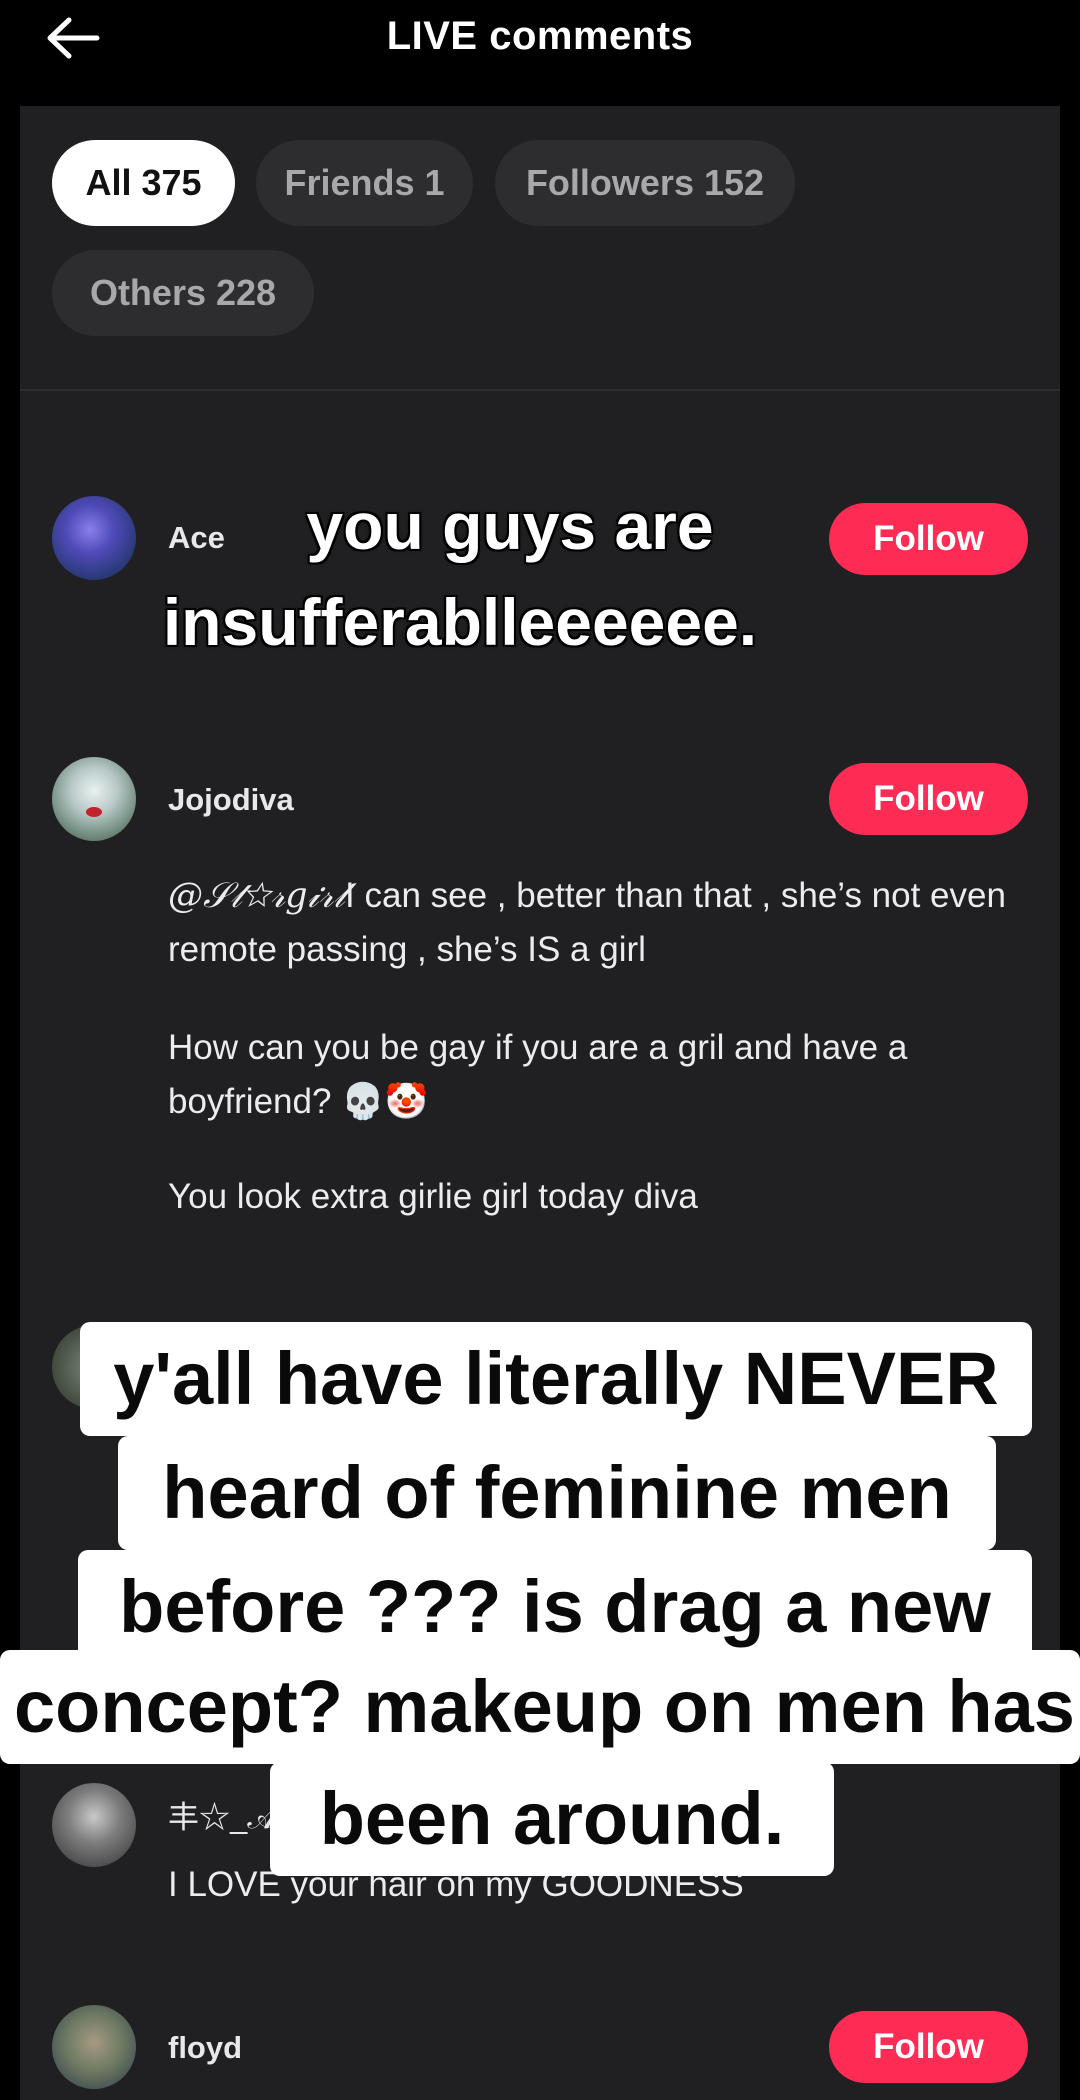 This screenshot has height=2100, width=1080. What do you see at coordinates (364, 183) in the screenshot?
I see `filter-chip-friends: Friends 1` at bounding box center [364, 183].